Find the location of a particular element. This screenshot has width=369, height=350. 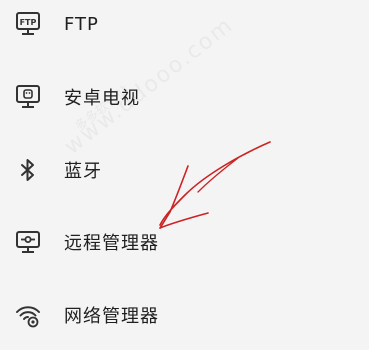

menu-item-label: 安卓电视 is located at coordinates (102, 98).